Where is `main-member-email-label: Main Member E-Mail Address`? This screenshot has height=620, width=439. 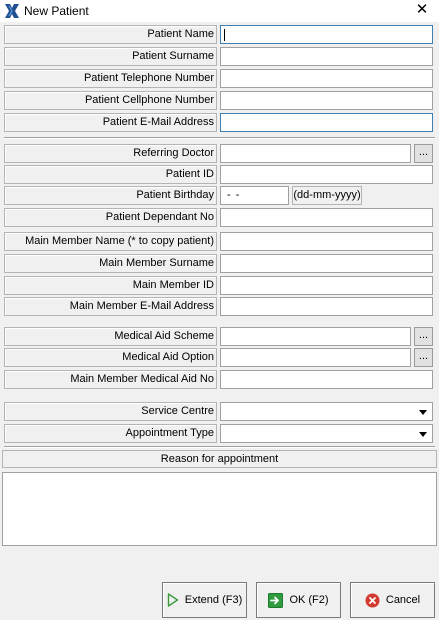
main-member-email-label: Main Member E-Mail Address is located at coordinates (110, 306).